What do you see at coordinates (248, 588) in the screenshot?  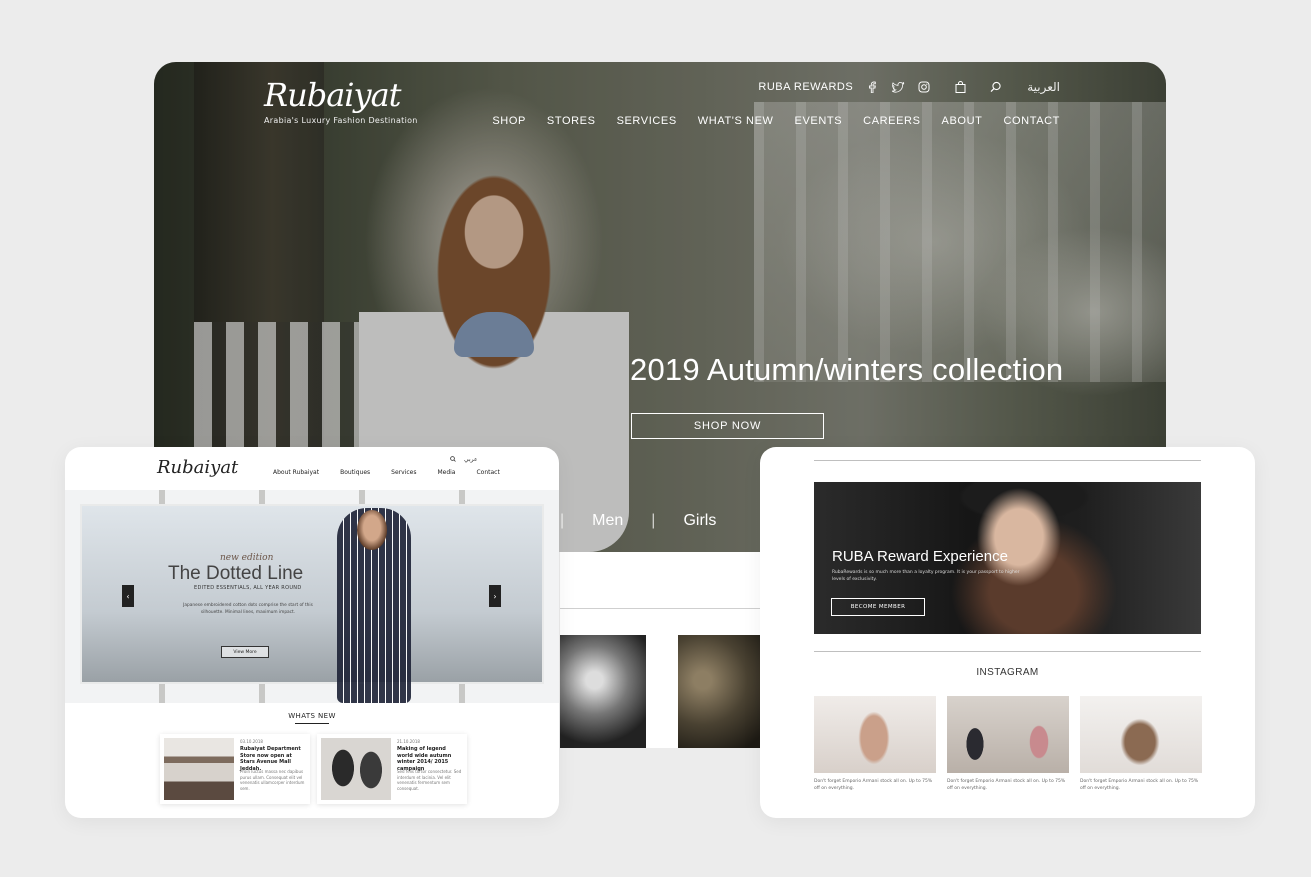 I see `hero-subtitle-small: EDITED ESSENTIALS, ALL YEAR ROUND` at bounding box center [248, 588].